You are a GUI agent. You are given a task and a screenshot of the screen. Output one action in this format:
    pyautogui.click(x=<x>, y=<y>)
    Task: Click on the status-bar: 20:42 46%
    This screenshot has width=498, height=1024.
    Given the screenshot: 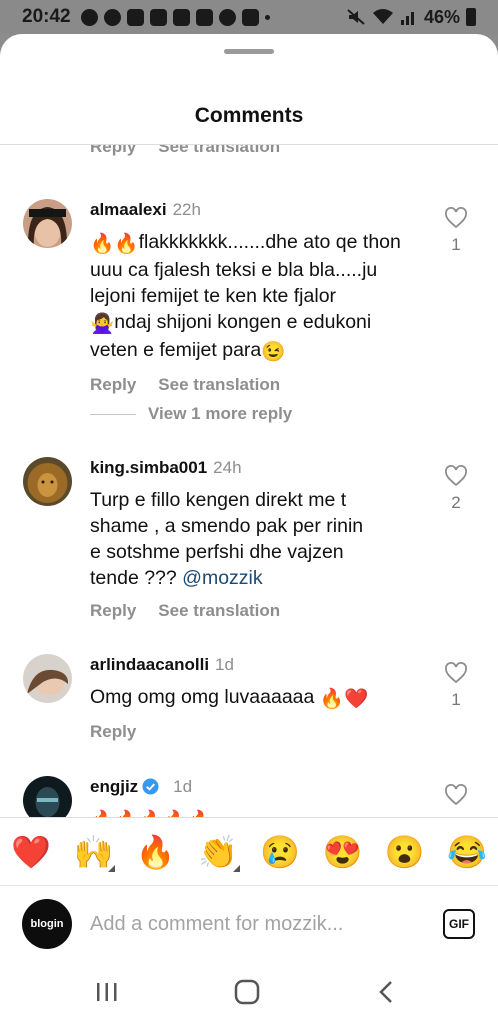 What is the action you would take?
    pyautogui.click(x=249, y=17)
    